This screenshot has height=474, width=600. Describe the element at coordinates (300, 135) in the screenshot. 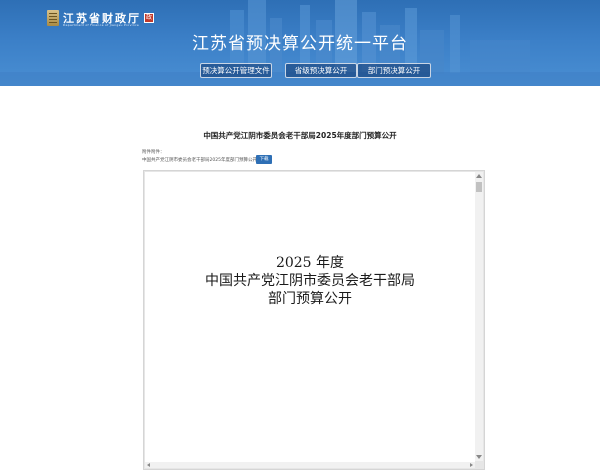

I see `document-title: 中国共产党江阴市委员会老干部局2025年度部门预算公开` at that location.